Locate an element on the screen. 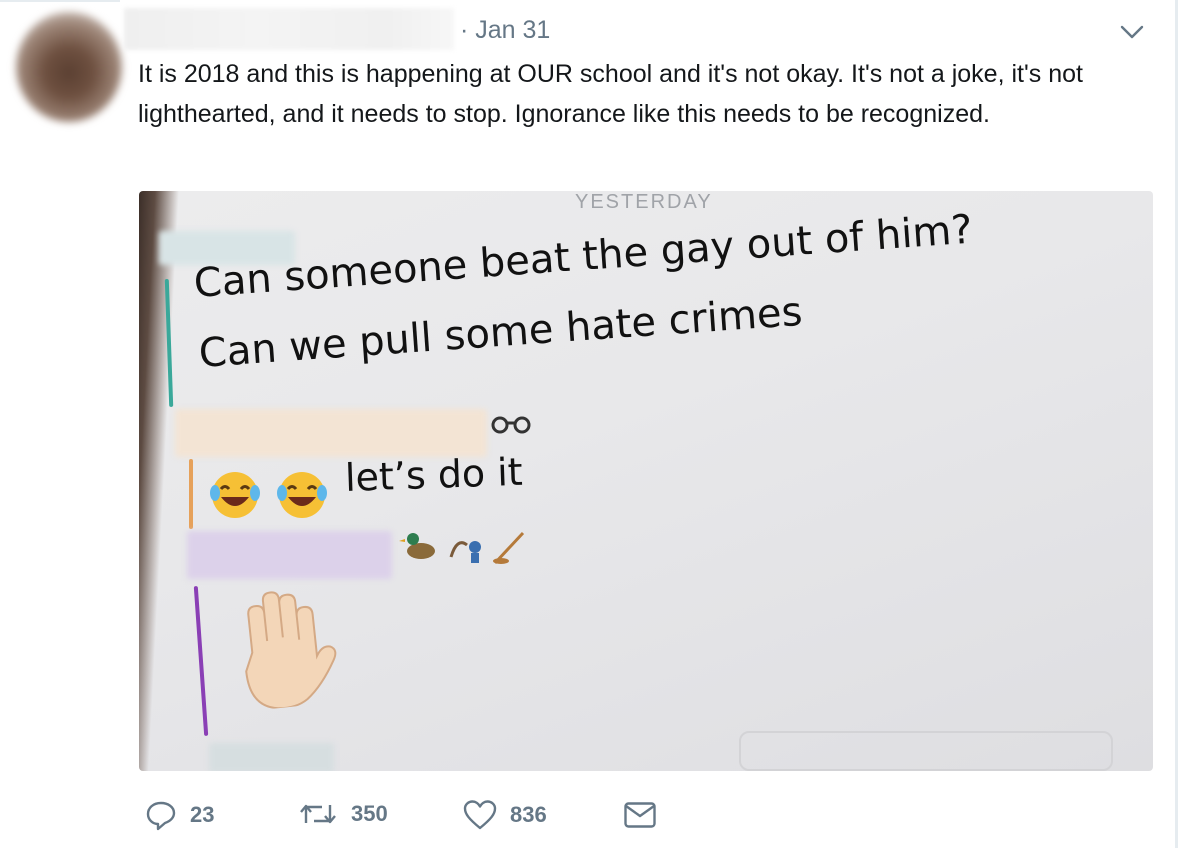 The height and width of the screenshot is (848, 1178). duck-emoji is located at coordinates (462, 548).